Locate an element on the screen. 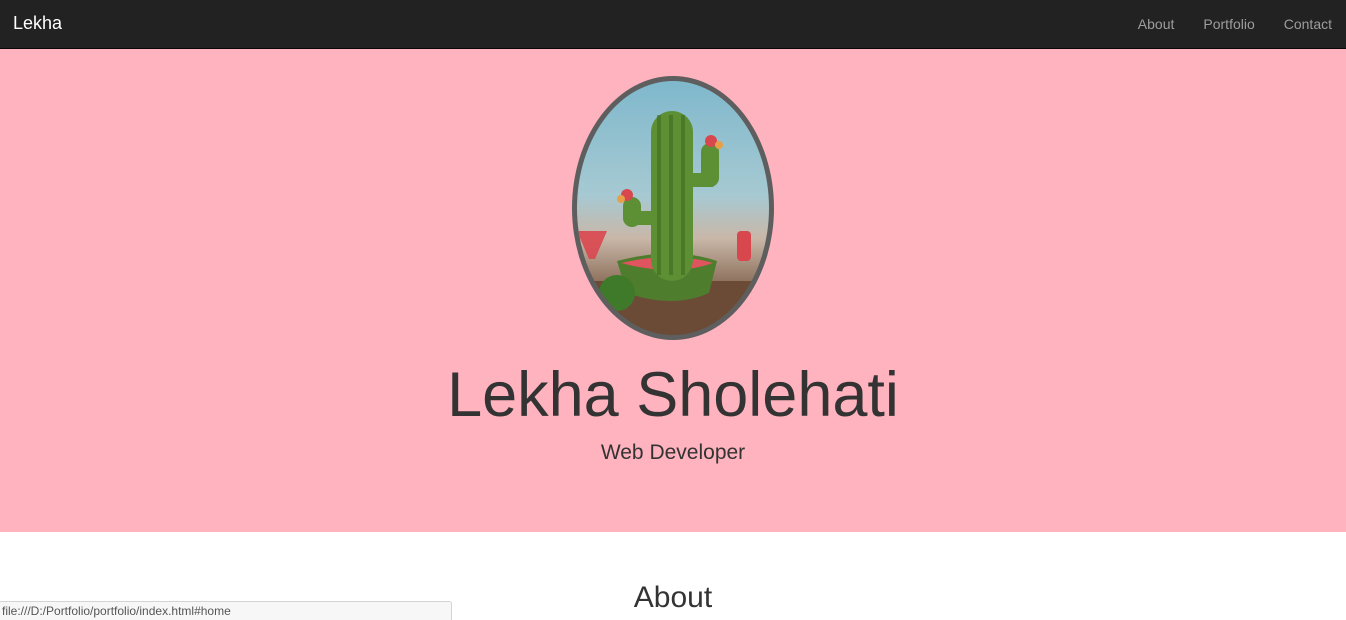 This screenshot has height=620, width=1346. hero-role: Web Developer is located at coordinates (673, 452).